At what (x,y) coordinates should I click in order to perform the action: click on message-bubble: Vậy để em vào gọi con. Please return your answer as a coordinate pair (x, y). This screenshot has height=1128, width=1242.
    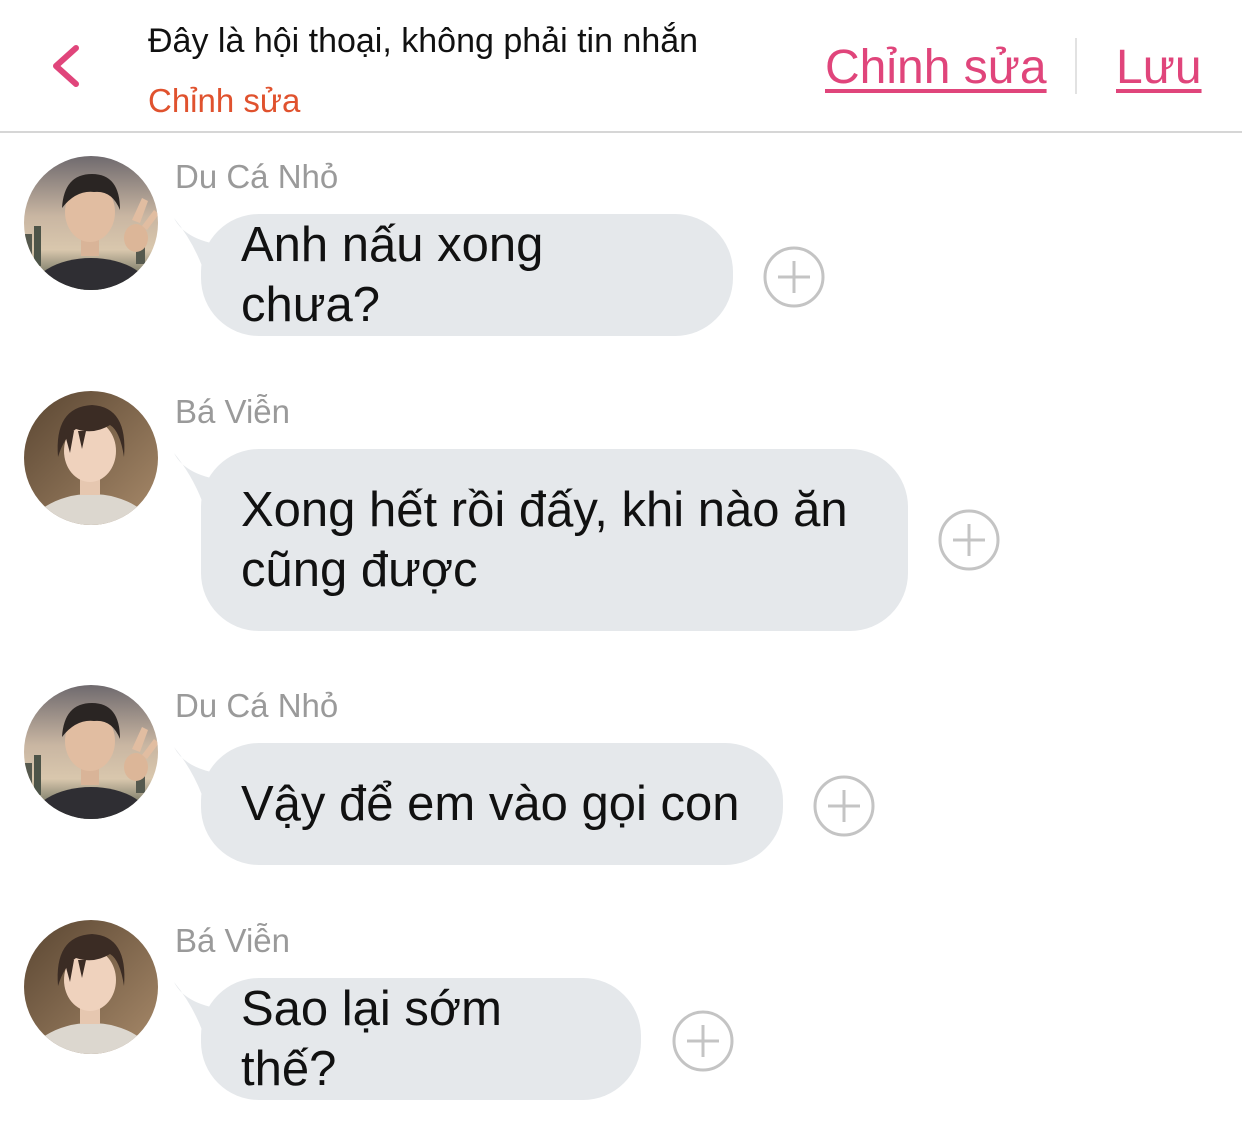
    Looking at the image, I should click on (492, 804).